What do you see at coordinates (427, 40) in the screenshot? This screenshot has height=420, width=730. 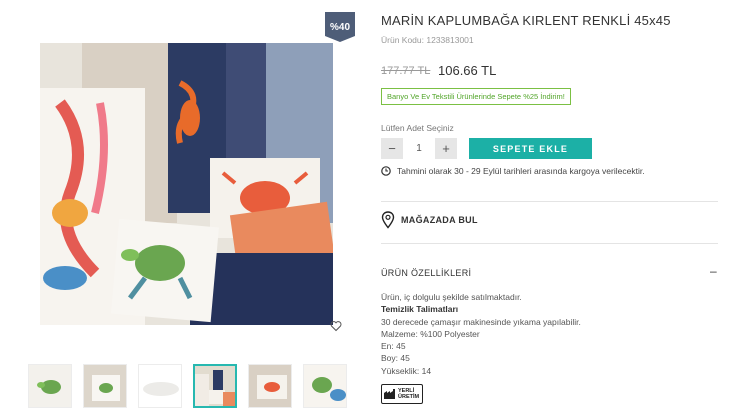 I see `product-code: Ürün Kodu: 1233813001` at bounding box center [427, 40].